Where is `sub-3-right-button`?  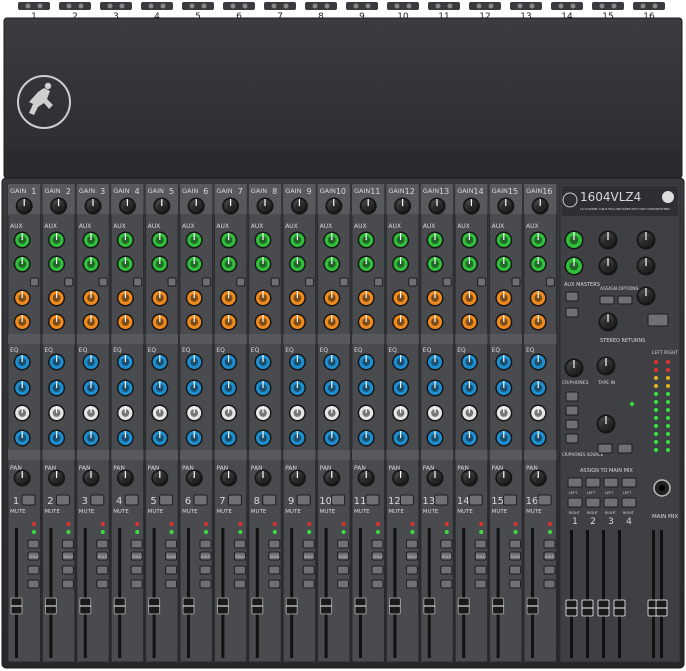
sub-3-right-button is located at coordinates (611, 502).